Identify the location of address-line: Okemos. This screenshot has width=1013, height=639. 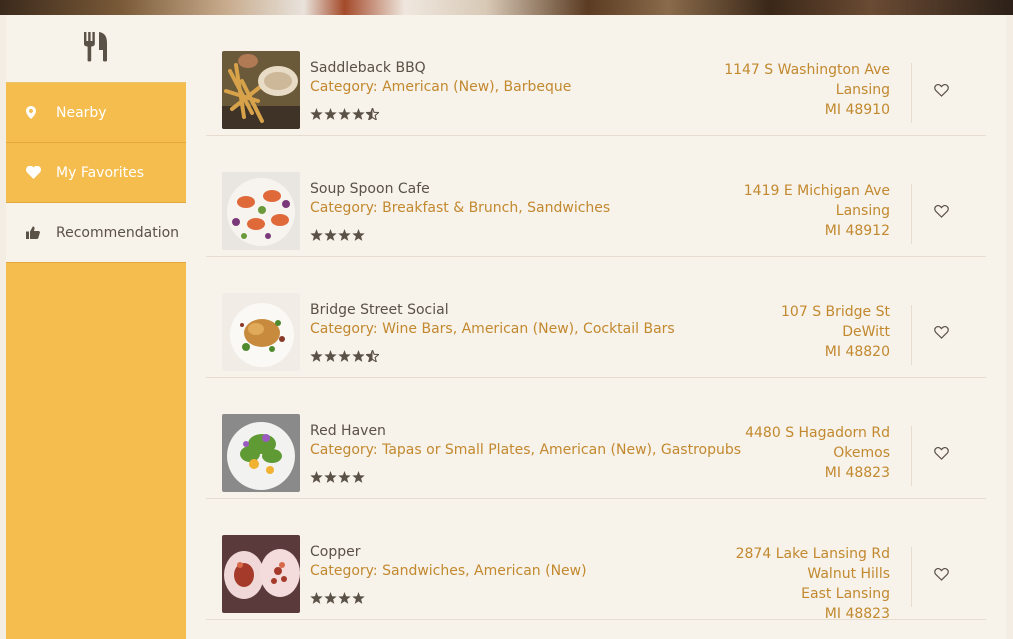
(861, 453).